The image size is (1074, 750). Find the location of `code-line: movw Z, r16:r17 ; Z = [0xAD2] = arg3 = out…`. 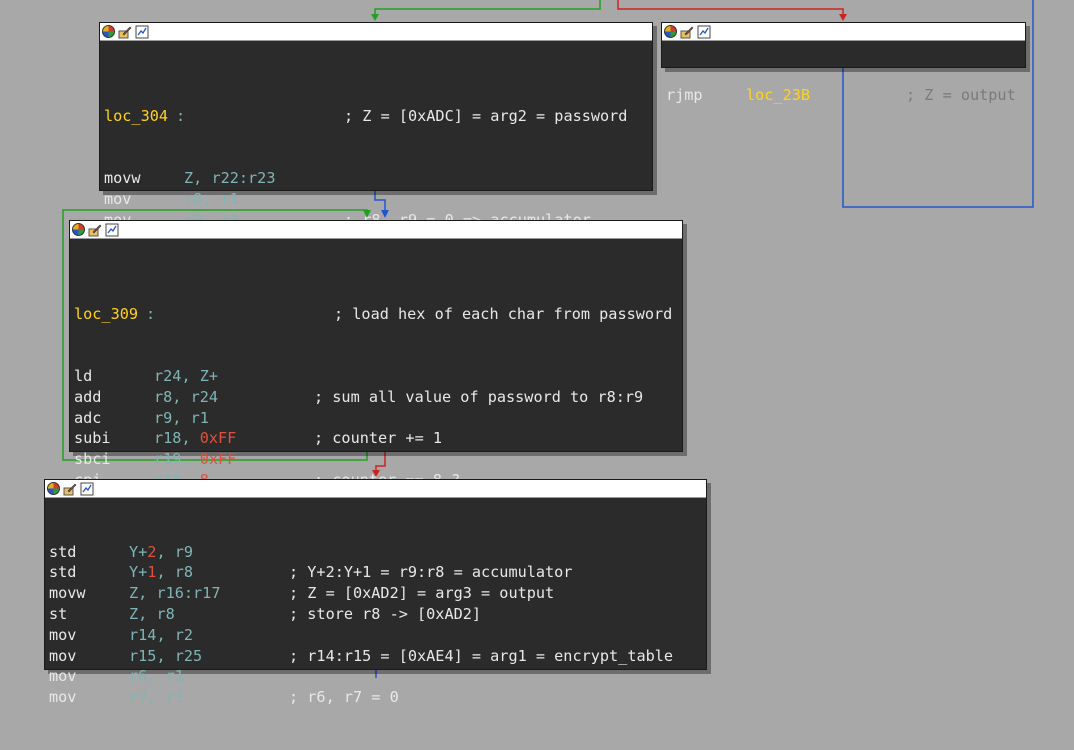

code-line: movw Z, r16:r17 ; Z = [0xAD2] = arg3 = out… is located at coordinates (376, 593).